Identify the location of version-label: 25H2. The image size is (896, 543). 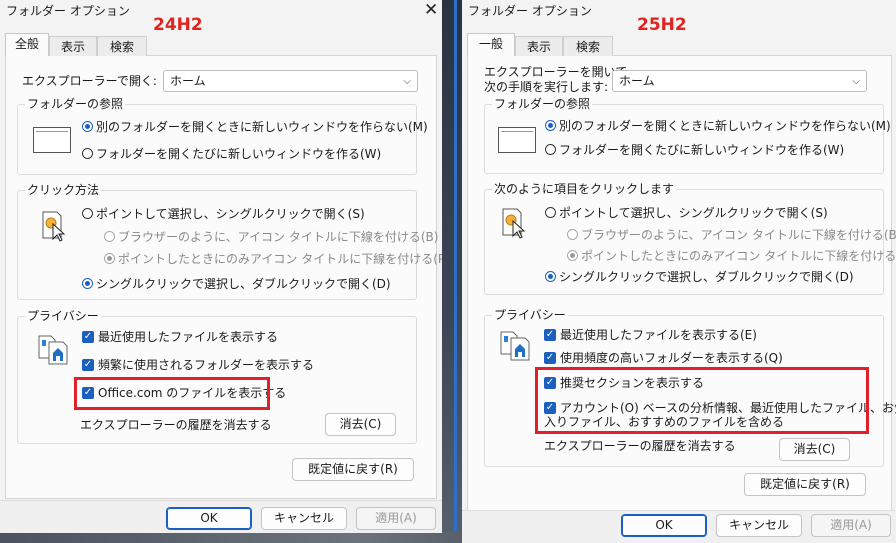
(662, 25).